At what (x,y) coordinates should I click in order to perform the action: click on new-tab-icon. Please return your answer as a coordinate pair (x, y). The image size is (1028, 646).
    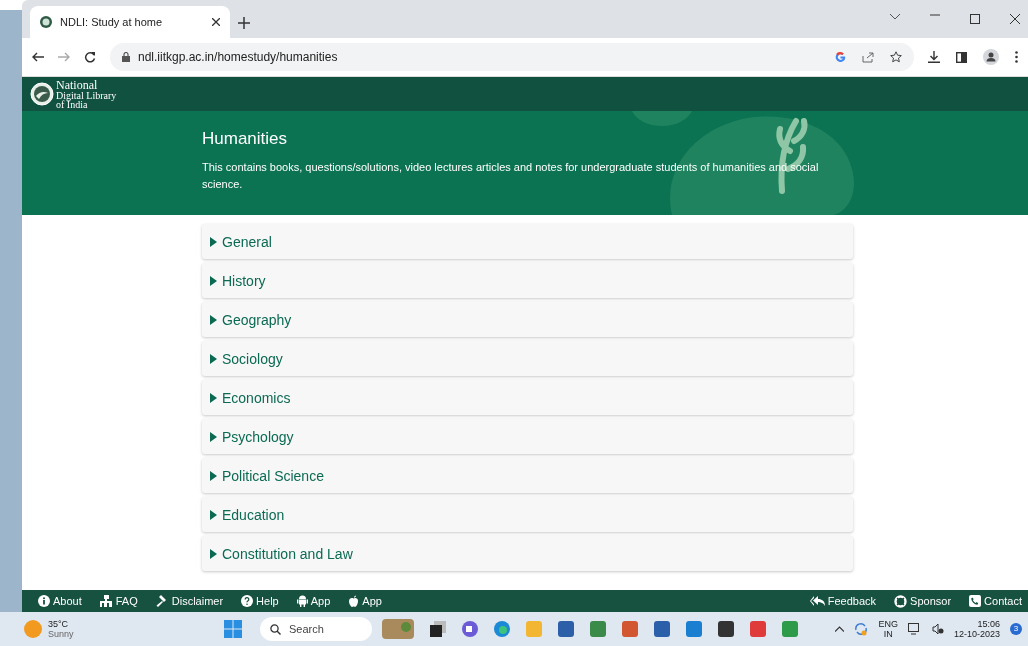
    Looking at the image, I should click on (244, 23).